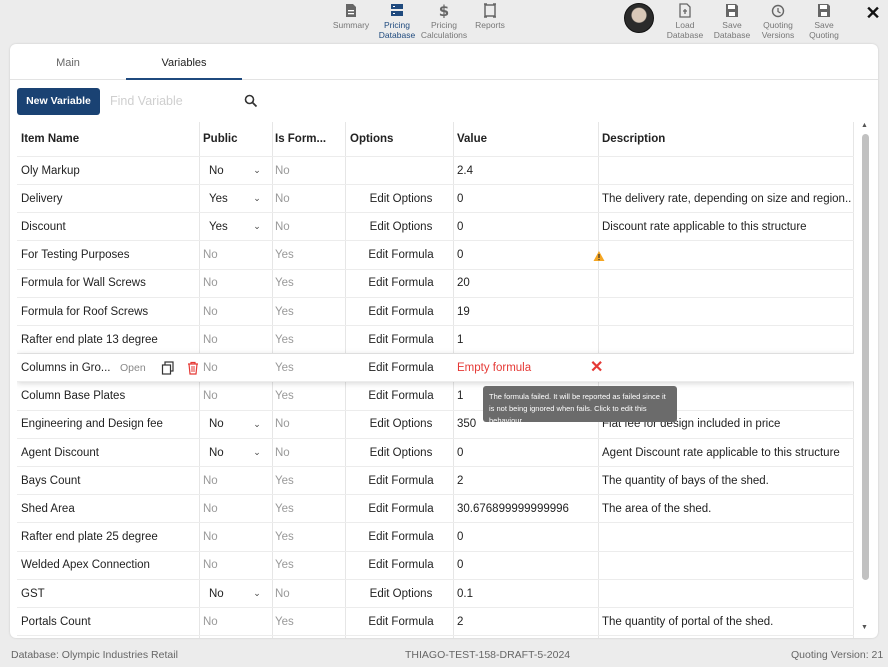 The width and height of the screenshot is (888, 667). What do you see at coordinates (435, 171) in the screenshot?
I see `table-row: Oly Markup No ⌄ No 2.4` at bounding box center [435, 171].